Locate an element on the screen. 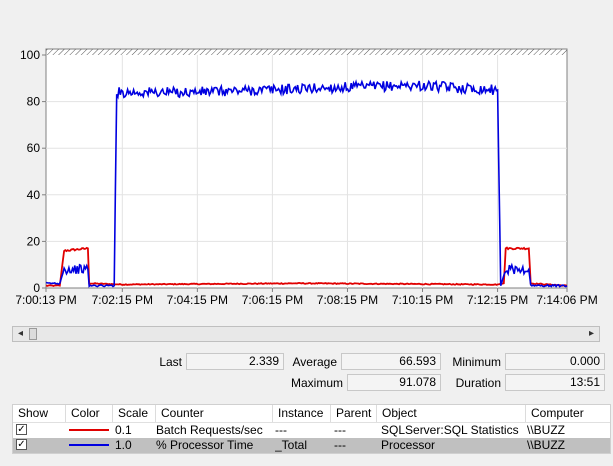 The height and width of the screenshot is (466, 613). y-tick-label: 60 is located at coordinates (34, 148).